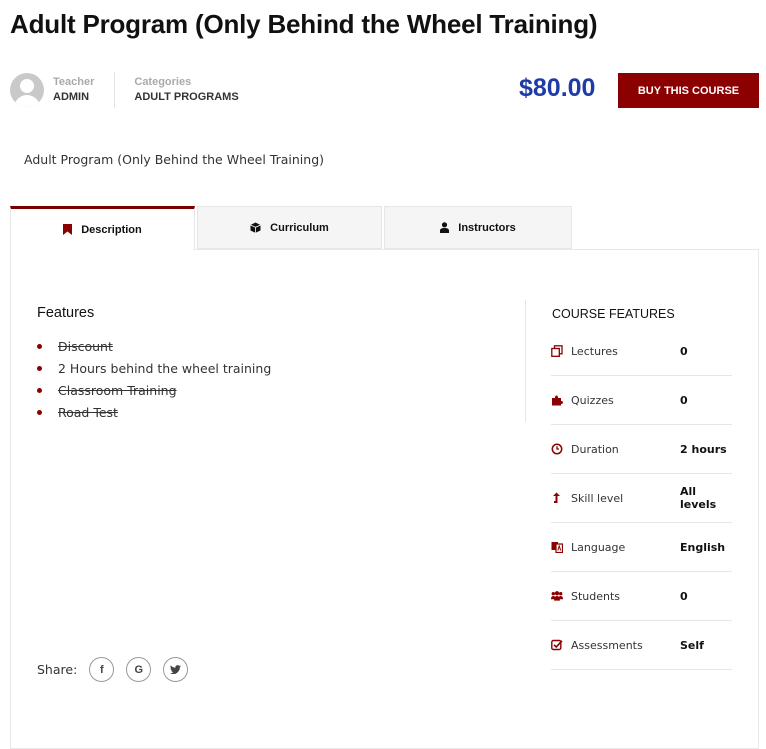 This screenshot has width=766, height=749. Describe the element at coordinates (163, 82) in the screenshot. I see `categories-label: Categories` at that location.